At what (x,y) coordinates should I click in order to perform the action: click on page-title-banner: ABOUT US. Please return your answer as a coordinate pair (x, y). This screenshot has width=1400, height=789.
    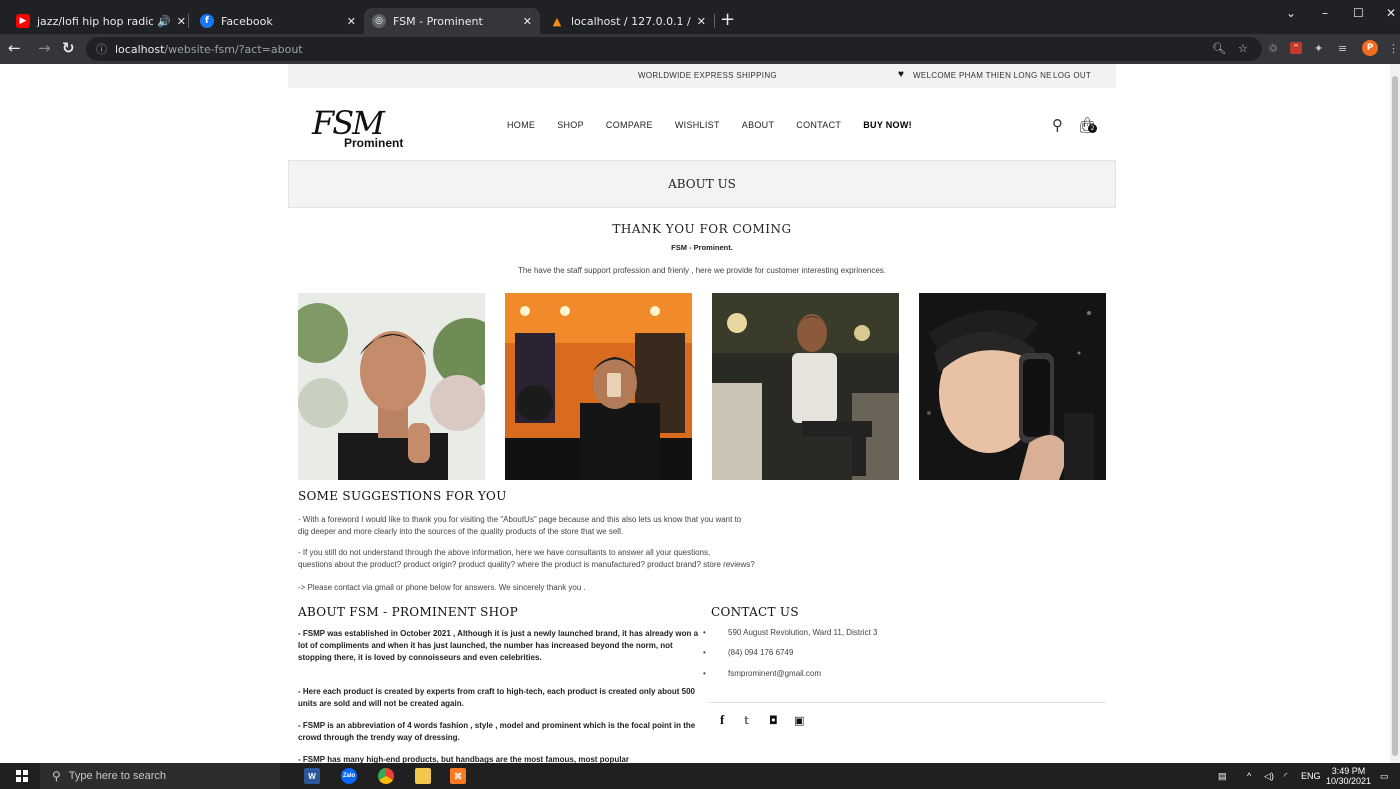
    Looking at the image, I should click on (702, 184).